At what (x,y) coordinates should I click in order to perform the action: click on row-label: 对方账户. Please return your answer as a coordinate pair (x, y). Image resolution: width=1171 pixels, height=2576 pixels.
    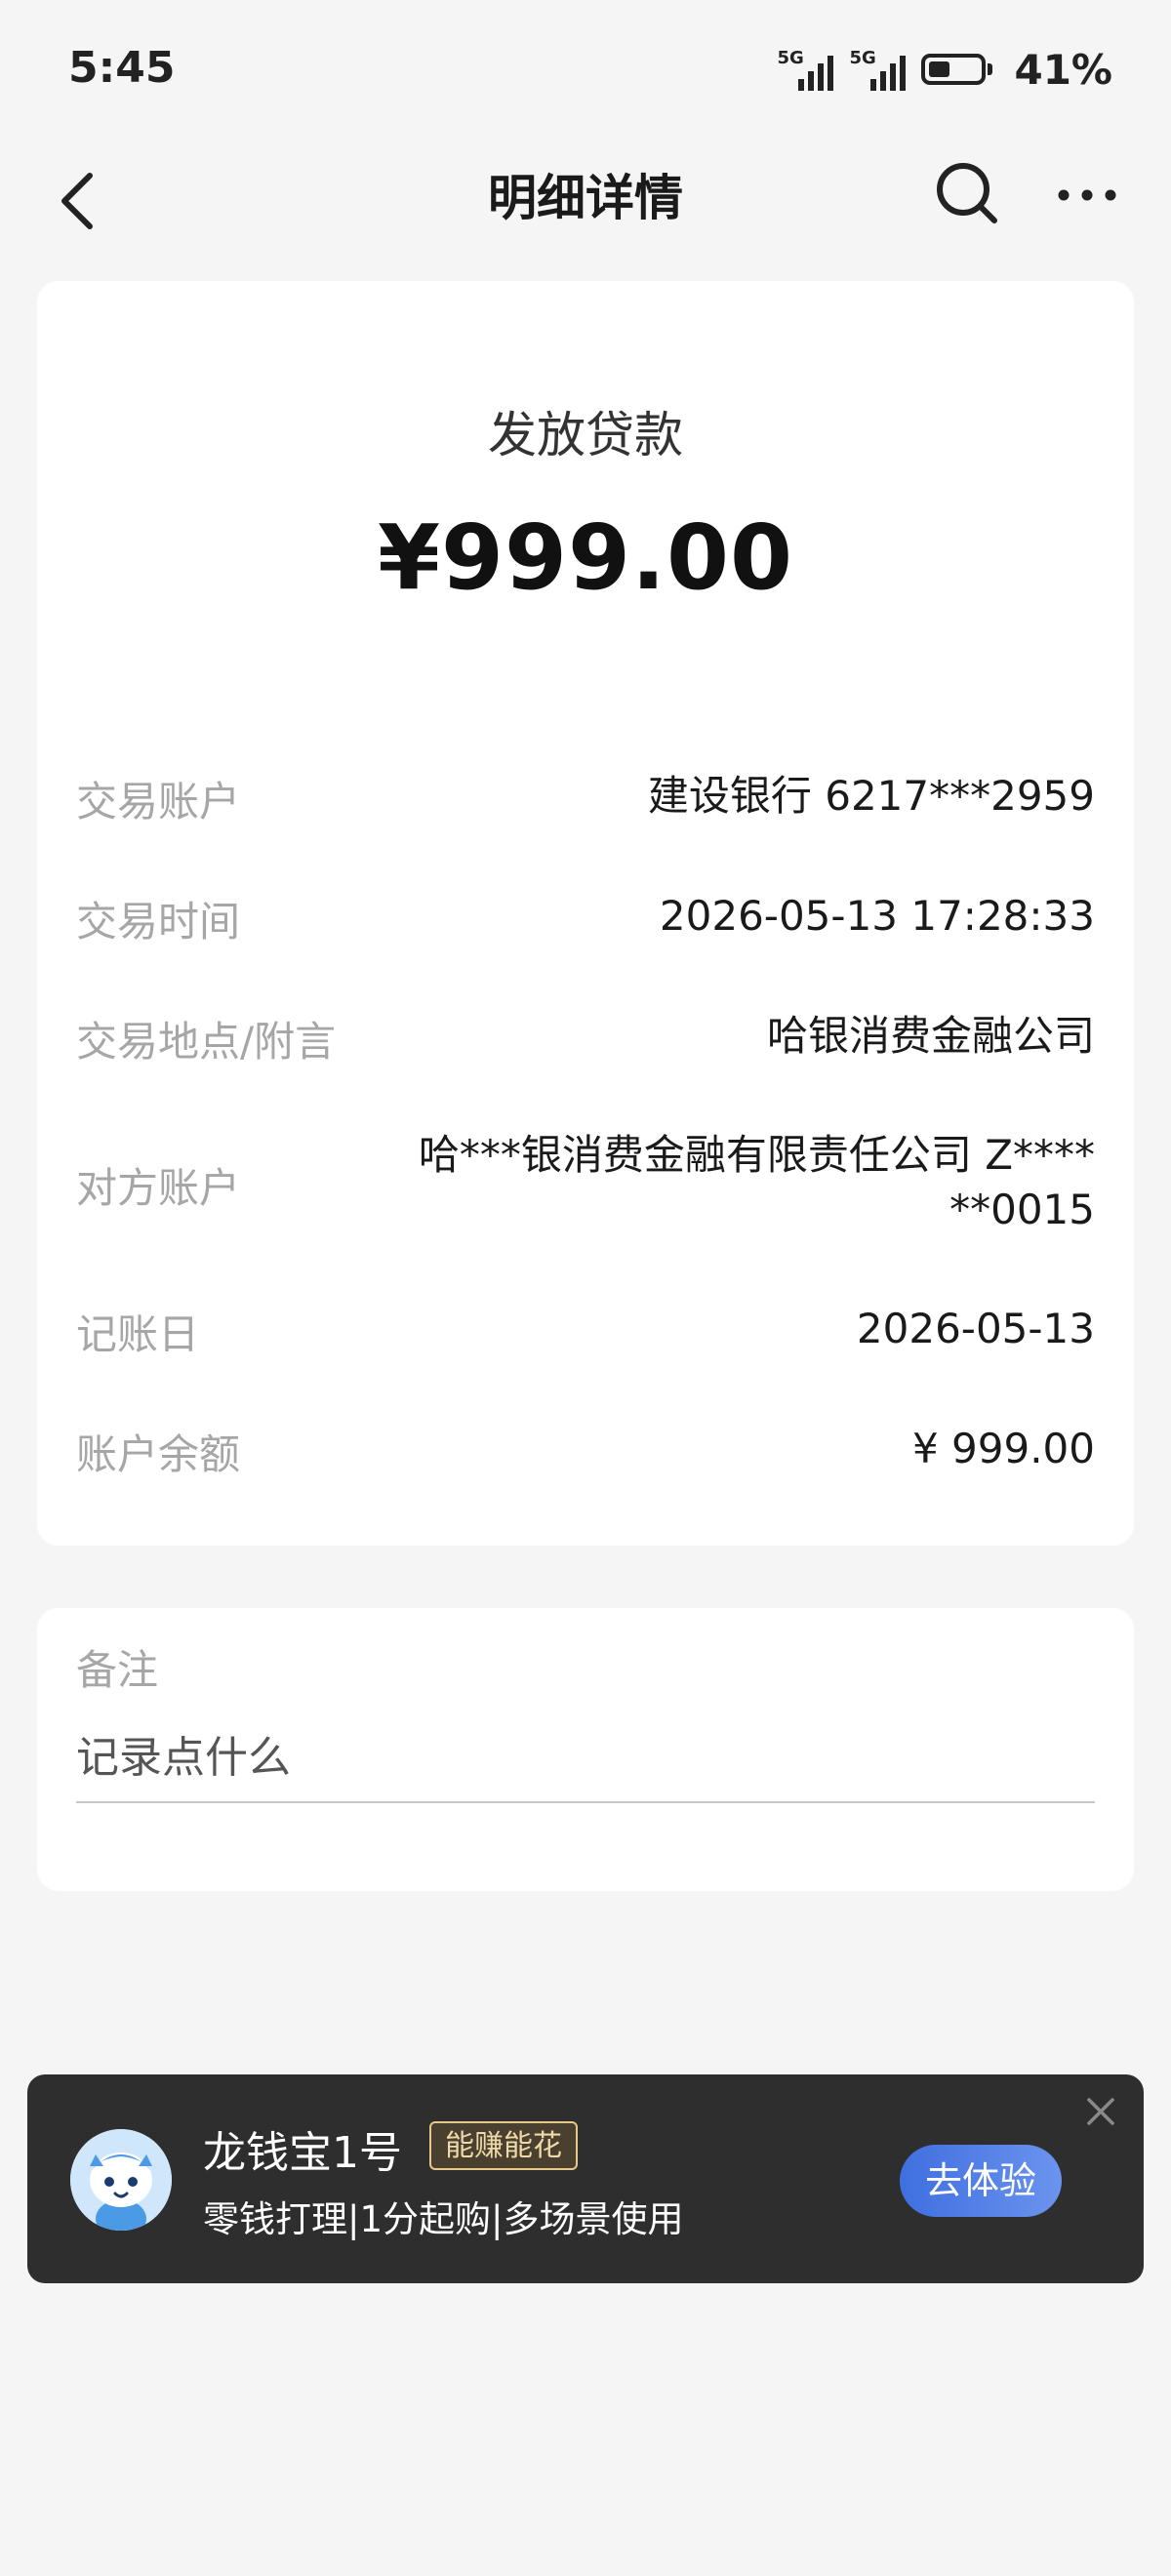
    Looking at the image, I should click on (158, 1188).